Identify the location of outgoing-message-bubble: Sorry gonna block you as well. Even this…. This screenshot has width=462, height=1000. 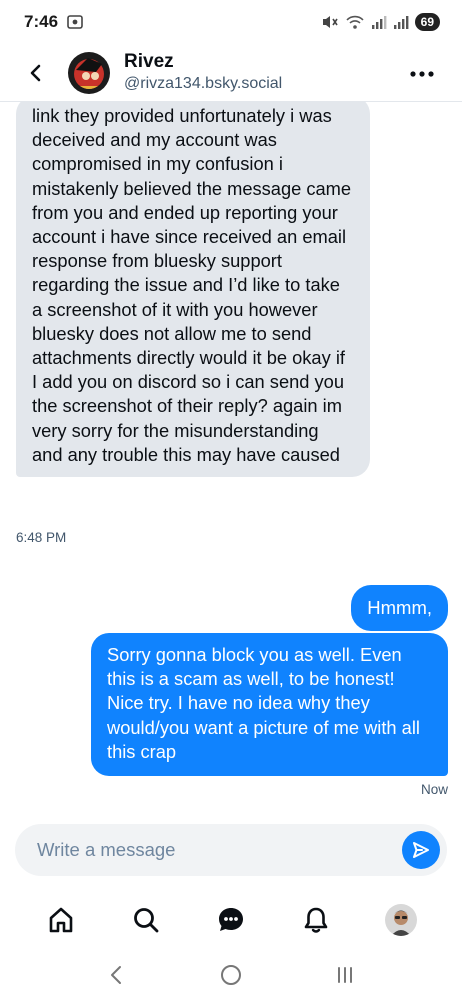
(269, 705).